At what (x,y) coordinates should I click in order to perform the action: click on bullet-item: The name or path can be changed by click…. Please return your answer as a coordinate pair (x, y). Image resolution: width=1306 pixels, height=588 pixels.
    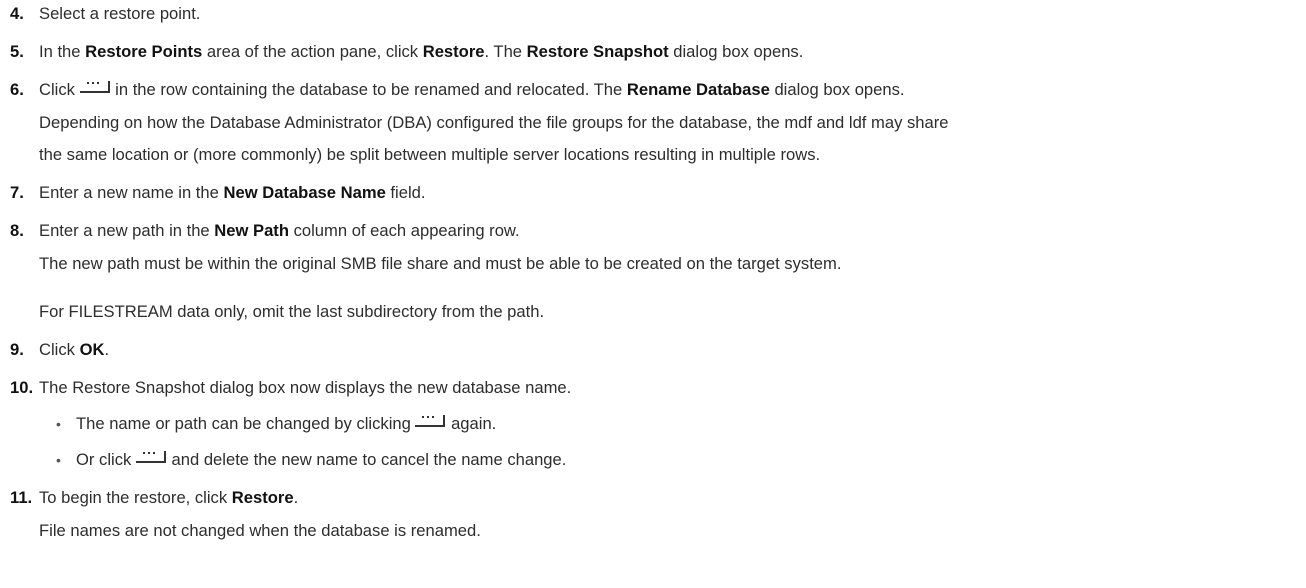
    Looking at the image, I should click on (286, 423).